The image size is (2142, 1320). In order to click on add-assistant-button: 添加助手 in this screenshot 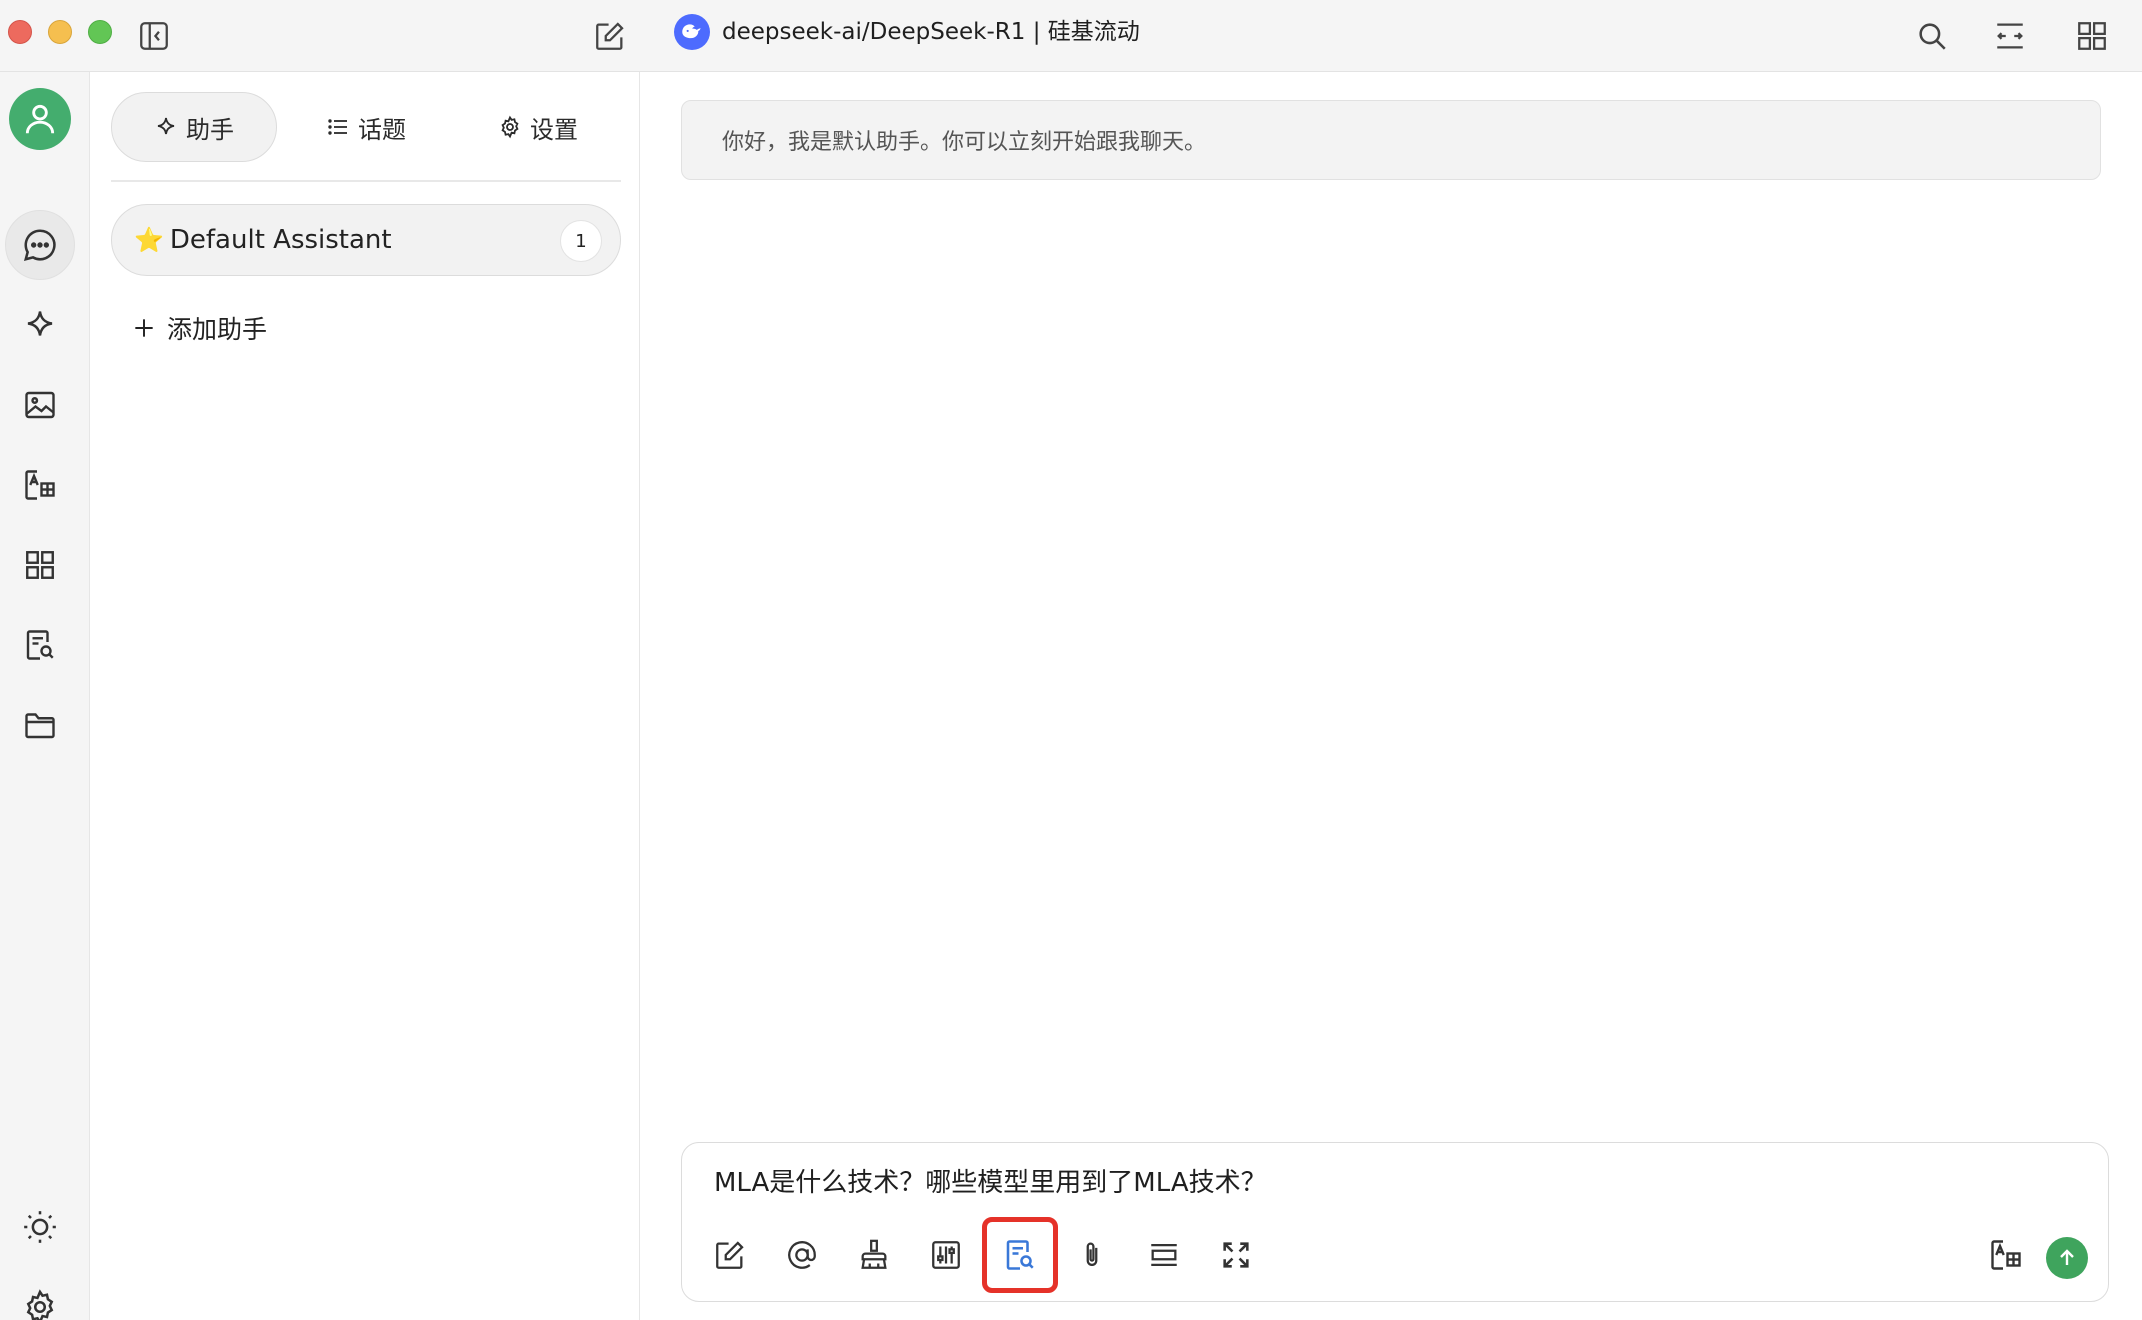, I will do `click(199, 328)`.